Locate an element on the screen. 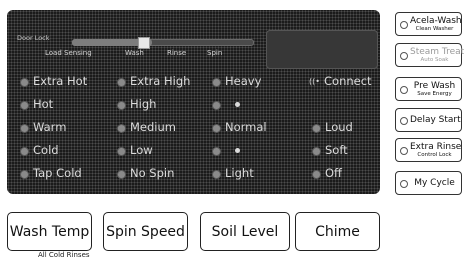 The width and height of the screenshot is (466, 260). steam-treat-sublabel: Auto Soak is located at coordinates (434, 60).